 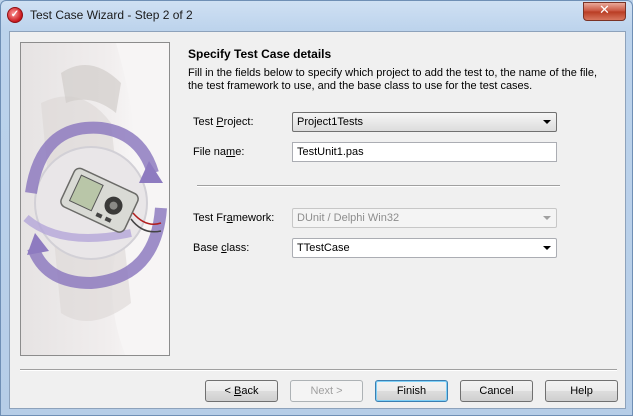 What do you see at coordinates (424, 218) in the screenshot?
I see `test-framework-dropdown: DUnit / Delphi Win32` at bounding box center [424, 218].